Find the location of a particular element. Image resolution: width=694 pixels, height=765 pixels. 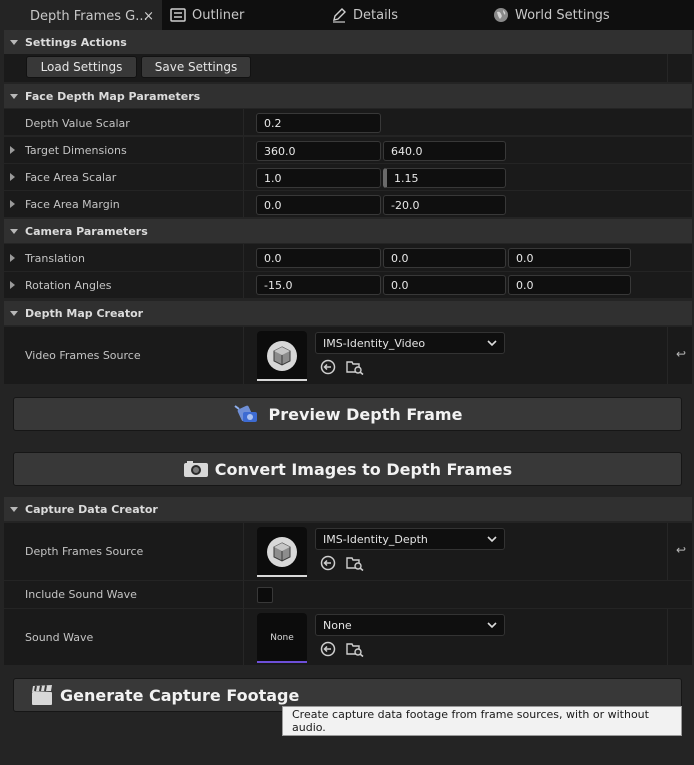

convert-images-button: Convert Images to Depth Frames is located at coordinates (347, 469).